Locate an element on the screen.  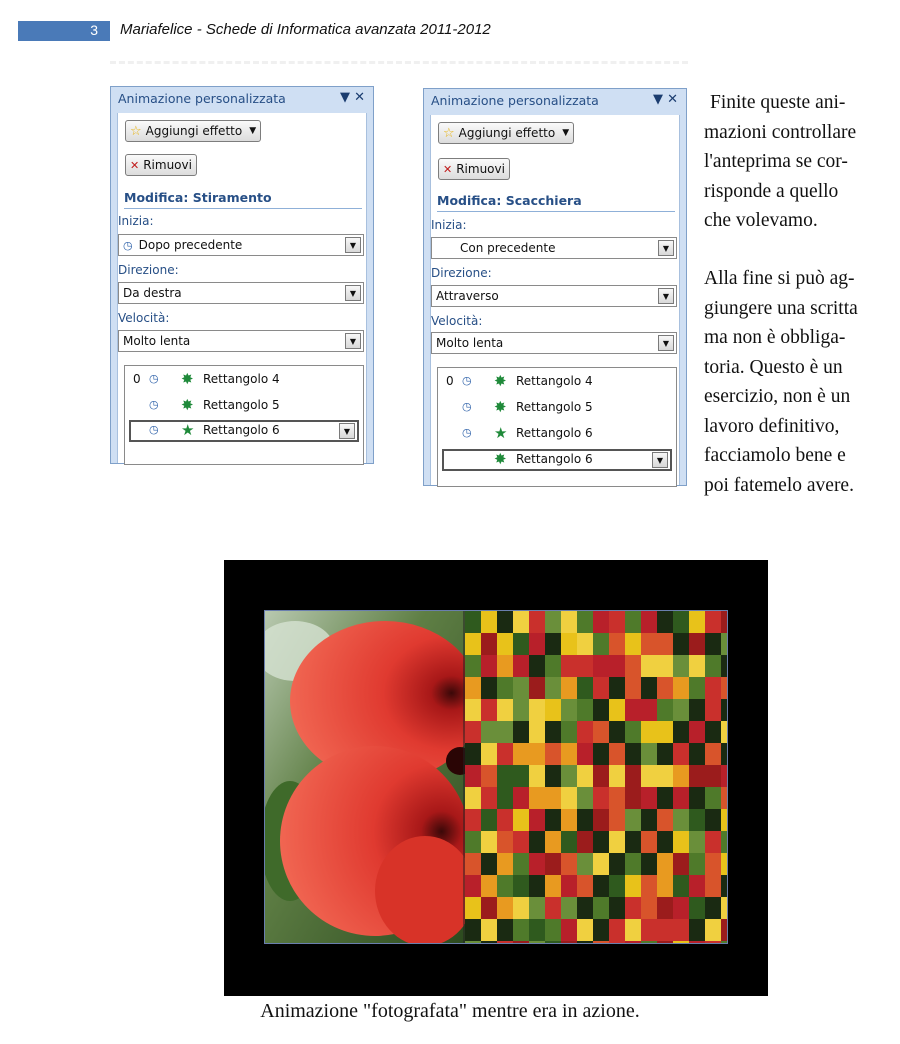
start-select: ◷ Dopo precedente ▼ is located at coordinates (241, 245).